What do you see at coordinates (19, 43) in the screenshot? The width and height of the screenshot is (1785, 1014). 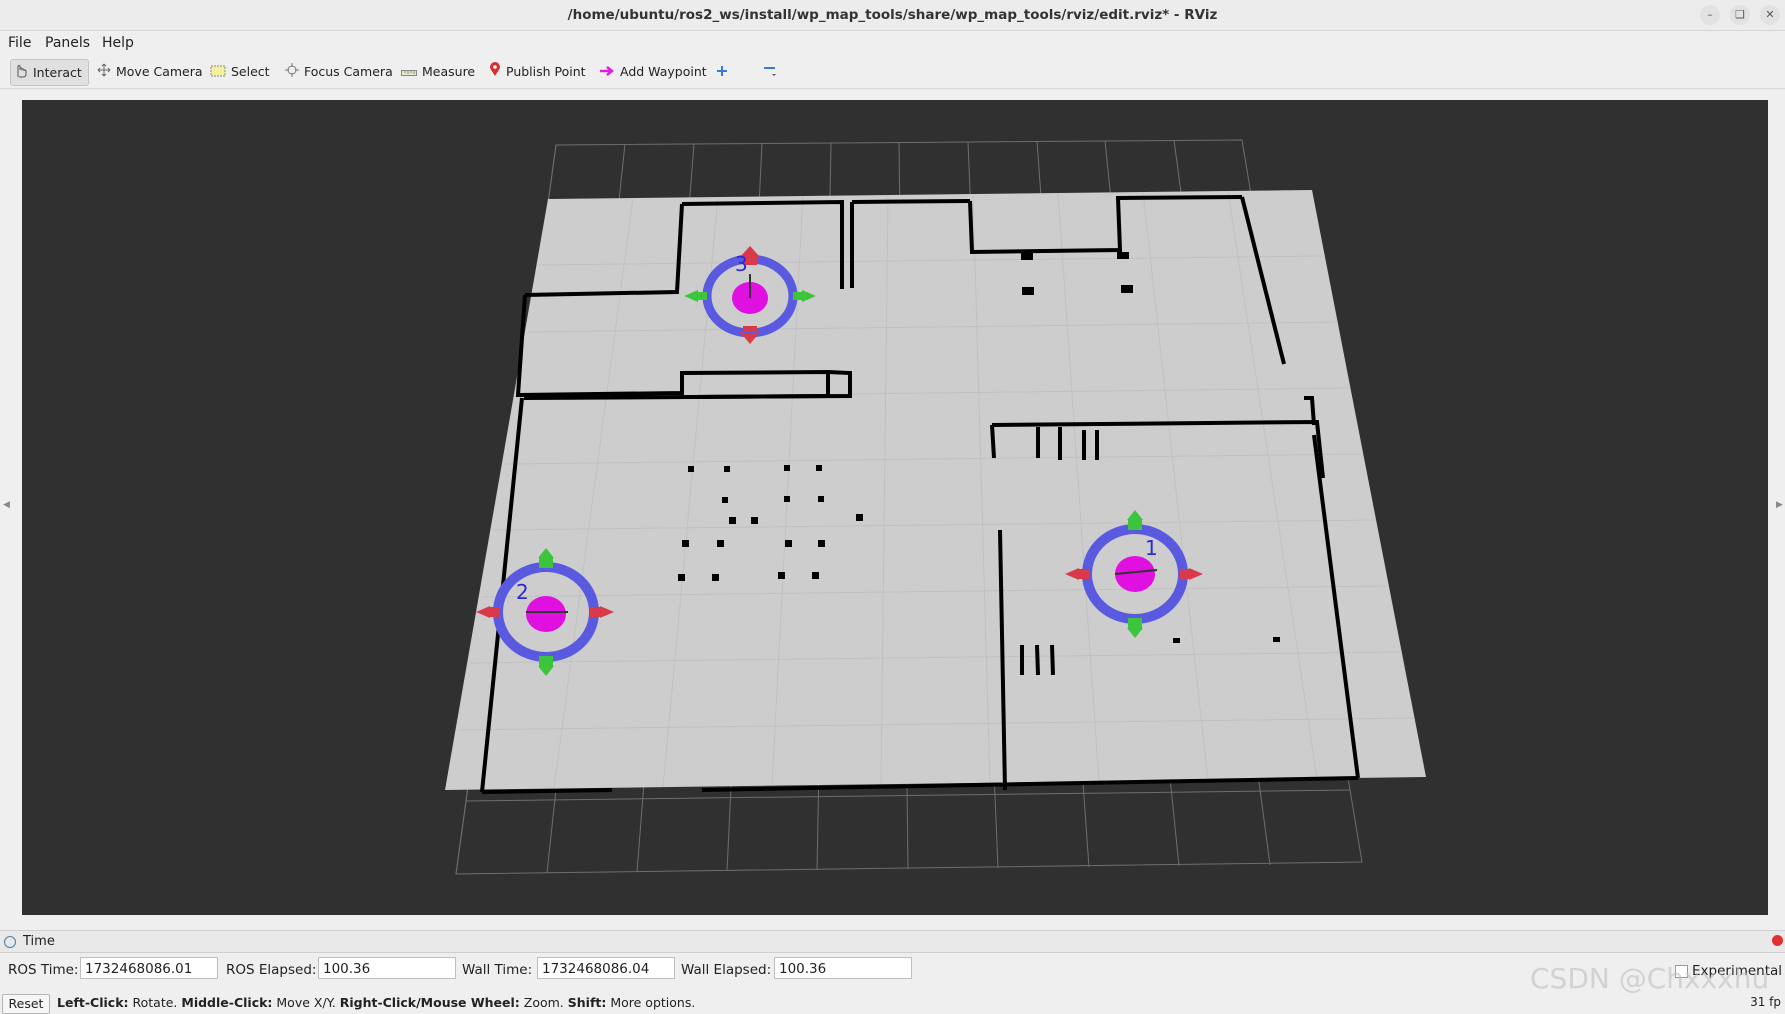 I see `menu-file: File` at bounding box center [19, 43].